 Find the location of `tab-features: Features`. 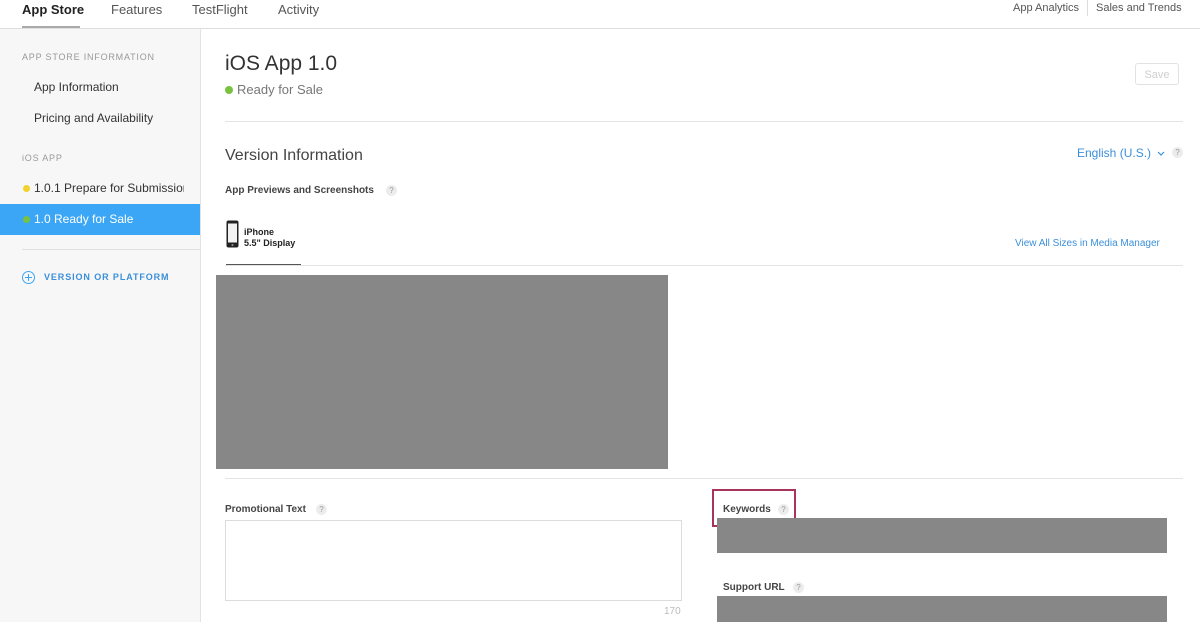

tab-features: Features is located at coordinates (136, 9).